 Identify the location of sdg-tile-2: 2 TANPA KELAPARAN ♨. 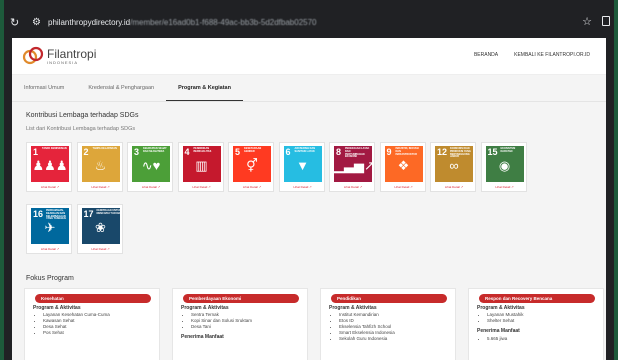
(100, 164).